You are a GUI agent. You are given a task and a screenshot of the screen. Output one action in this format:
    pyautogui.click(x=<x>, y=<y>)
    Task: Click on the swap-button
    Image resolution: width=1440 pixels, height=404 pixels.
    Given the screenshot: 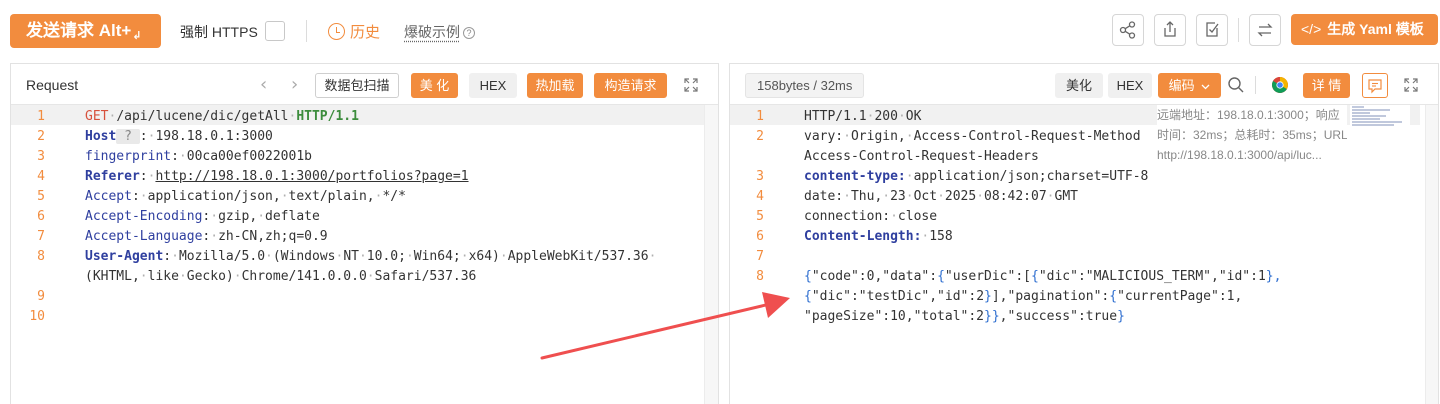 What is the action you would take?
    pyautogui.click(x=1265, y=30)
    